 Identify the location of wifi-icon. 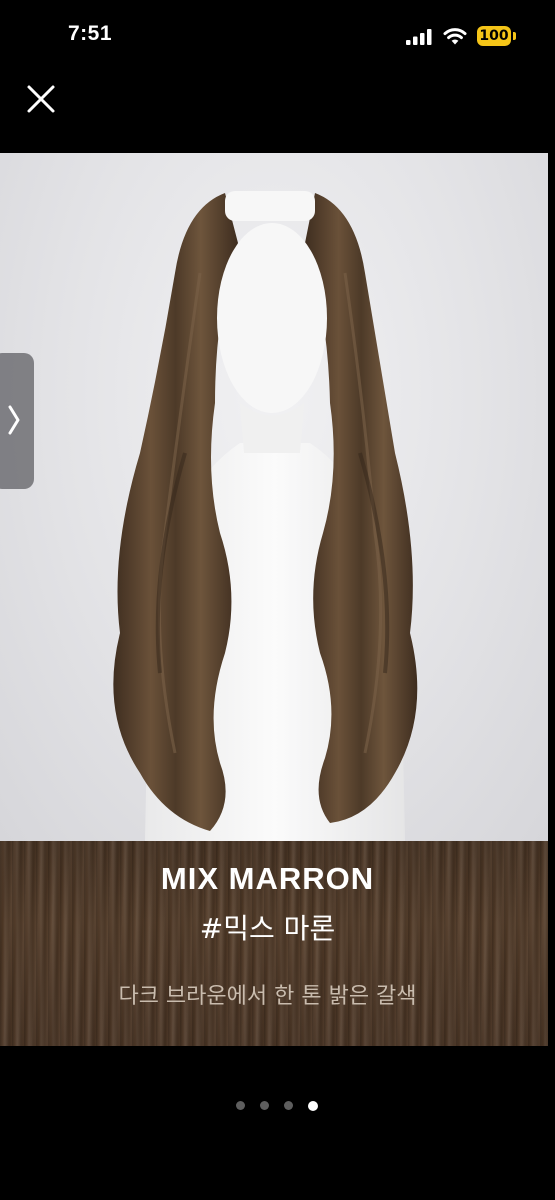
(455, 36).